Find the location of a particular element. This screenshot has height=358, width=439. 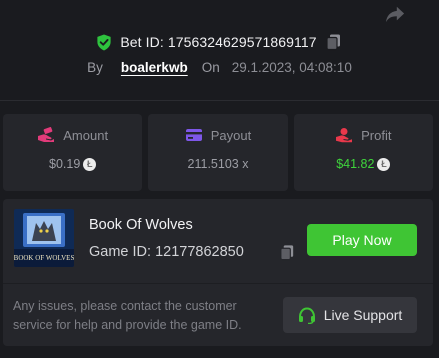

live-support-button: Live Support is located at coordinates (350, 315).